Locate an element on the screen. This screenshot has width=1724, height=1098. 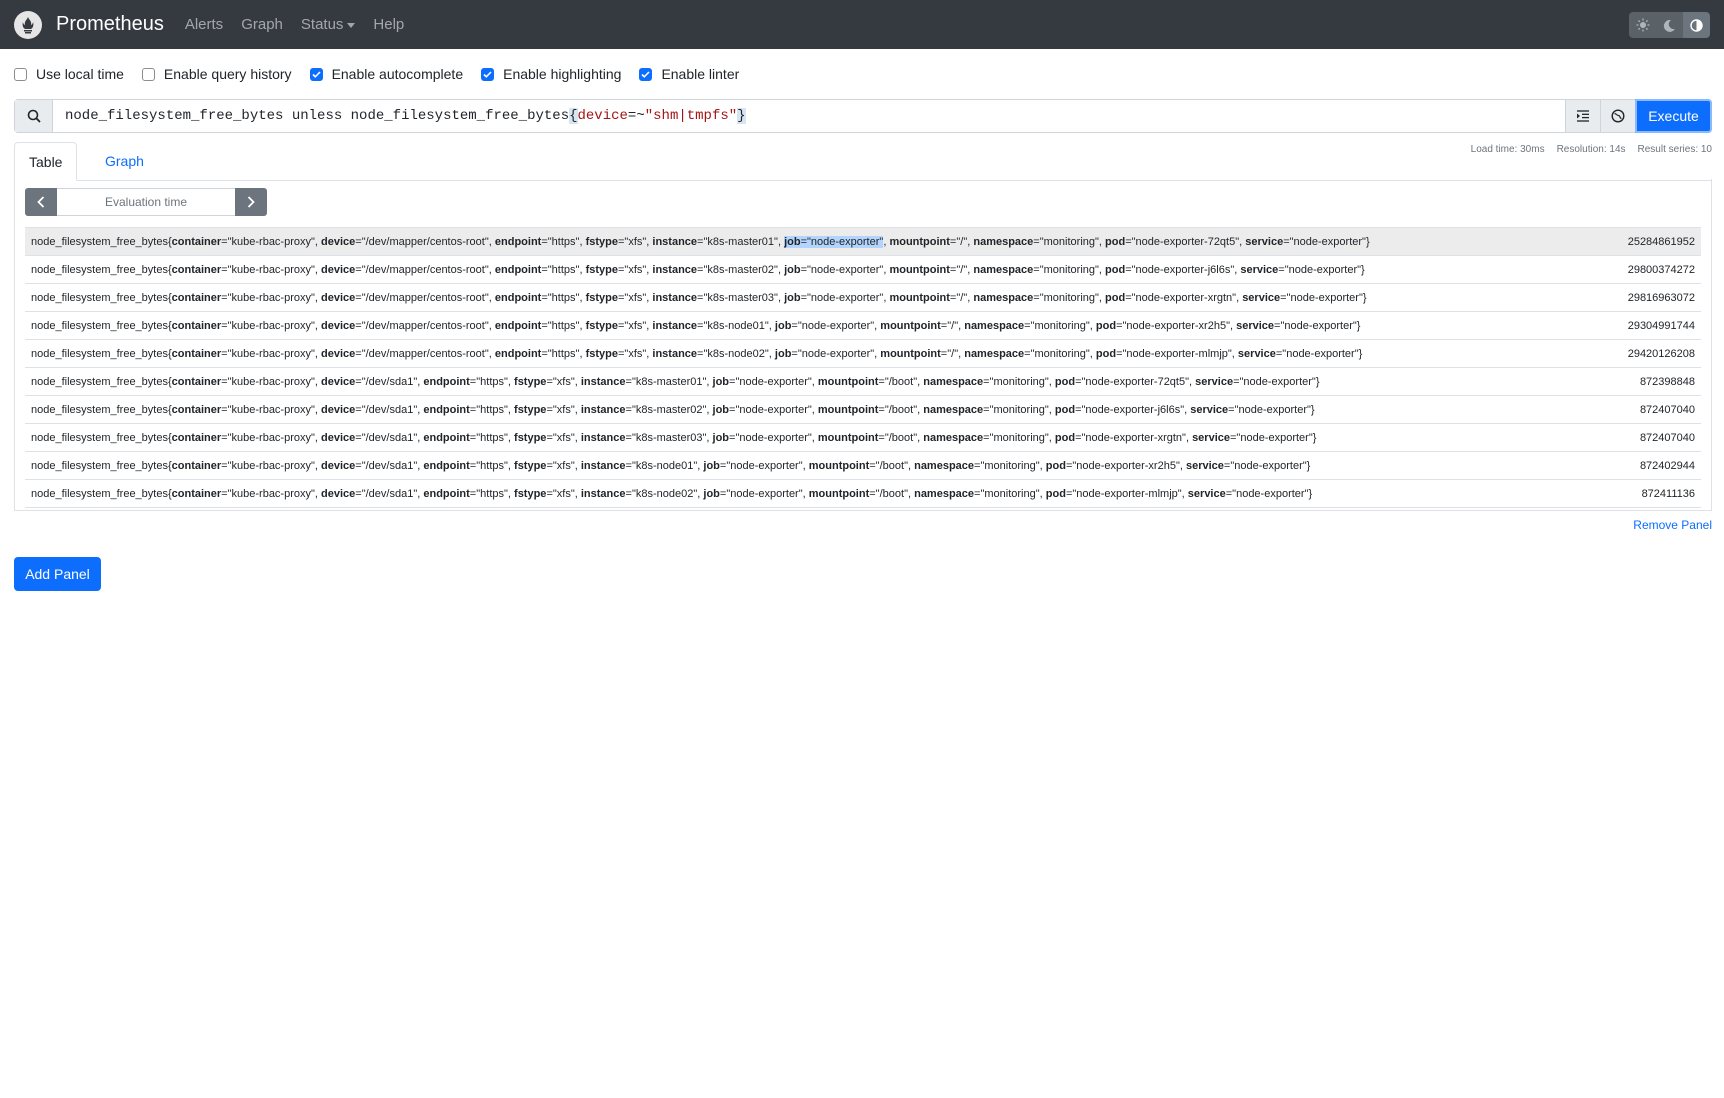
label-pair: pod="node-exporter-mlmjp" is located at coordinates (1163, 353).